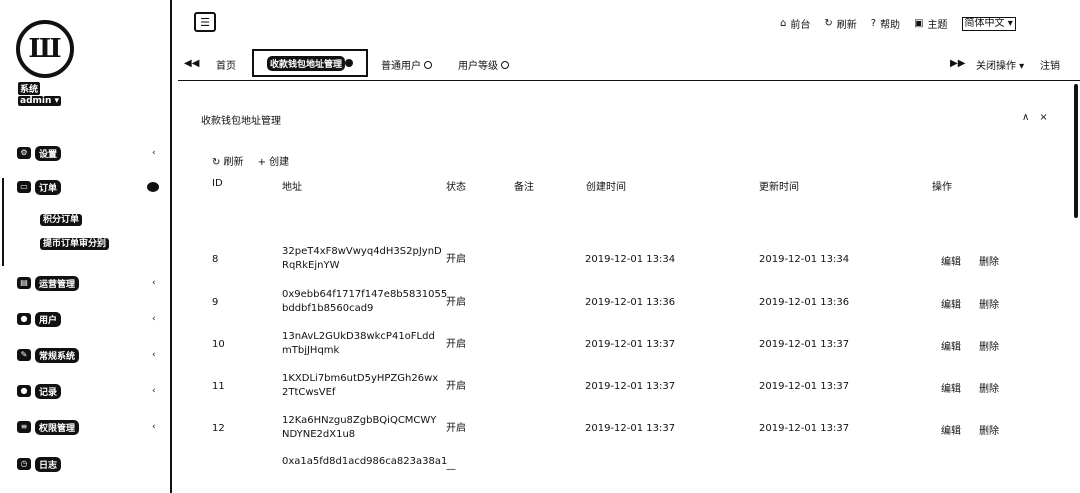  Describe the element at coordinates (48, 464) in the screenshot. I see `sidebar-item-label: 日志` at that location.